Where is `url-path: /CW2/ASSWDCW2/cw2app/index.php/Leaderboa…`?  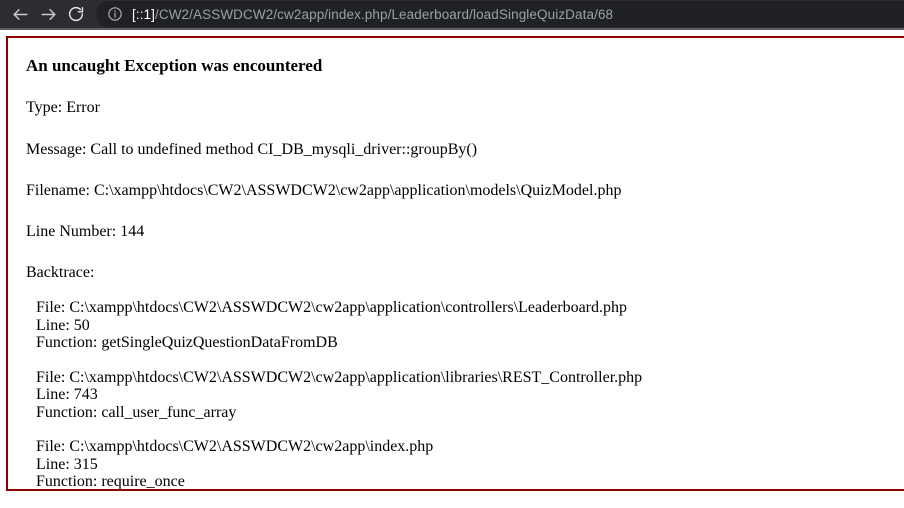 url-path: /CW2/ASSWDCW2/cw2app/index.php/Leaderboa… is located at coordinates (384, 14).